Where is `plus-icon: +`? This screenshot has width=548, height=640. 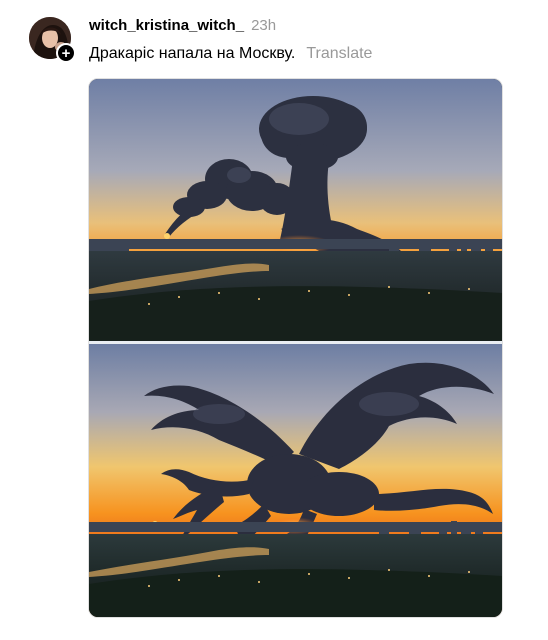
plus-icon: + is located at coordinates (66, 53).